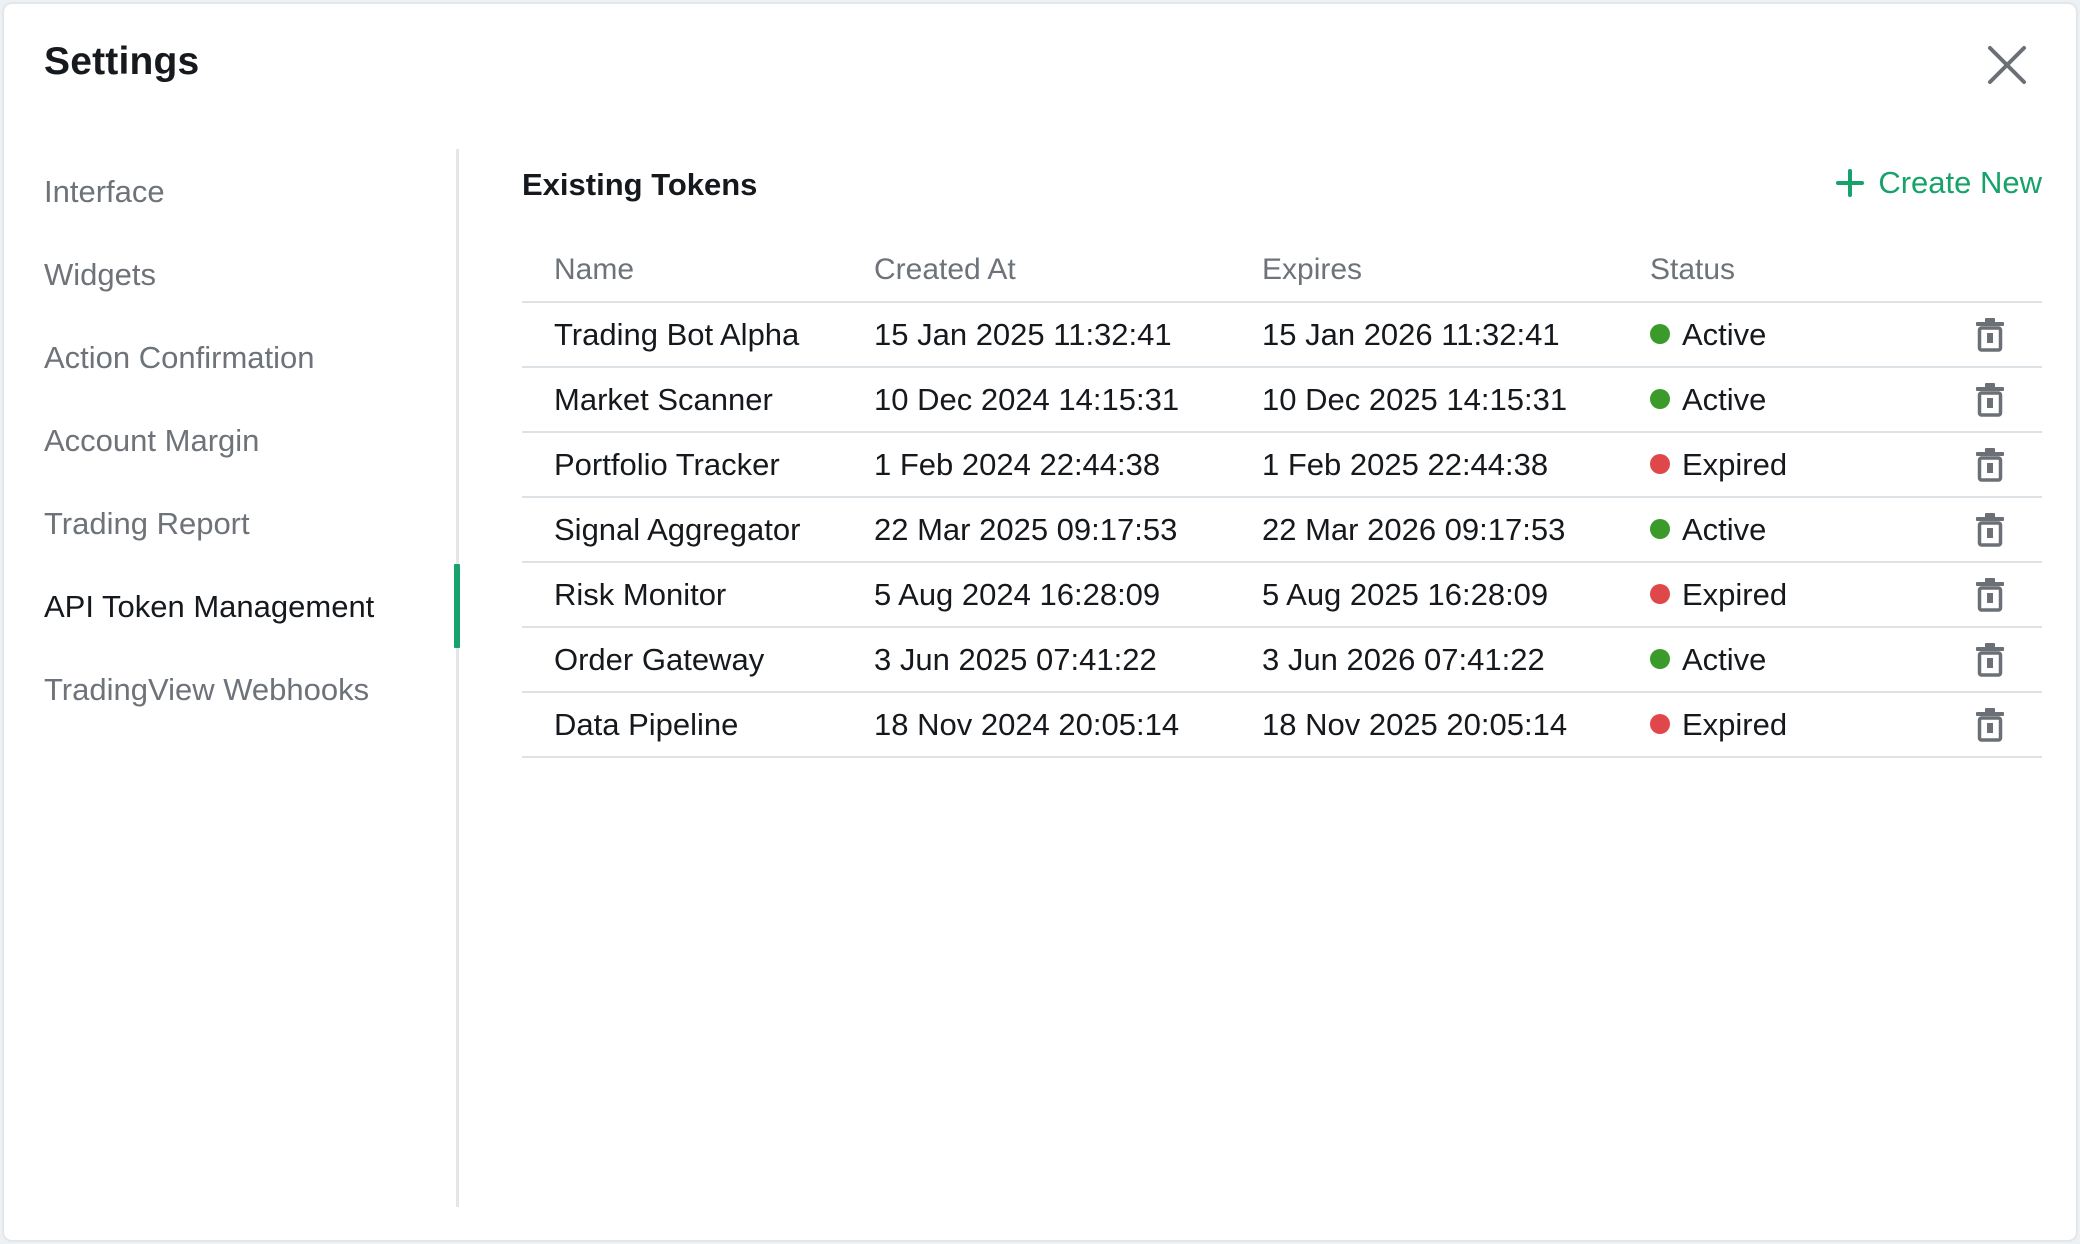  Describe the element at coordinates (457, 678) in the screenshot. I see `sidebar-divider` at that location.